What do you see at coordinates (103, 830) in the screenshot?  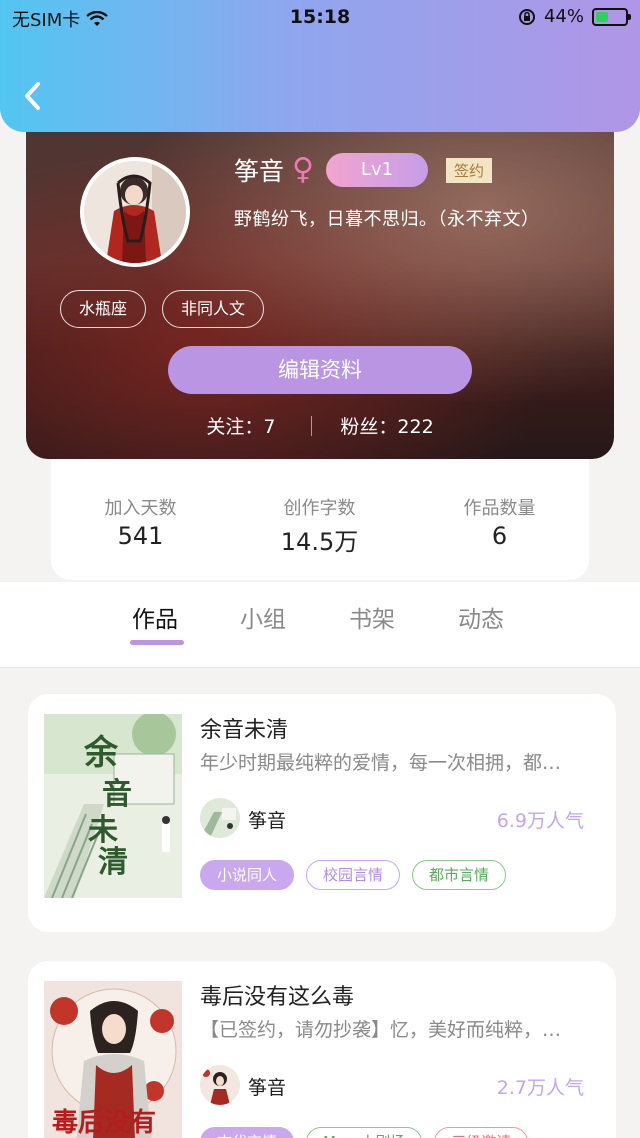 I see `svg-text: 未` at bounding box center [103, 830].